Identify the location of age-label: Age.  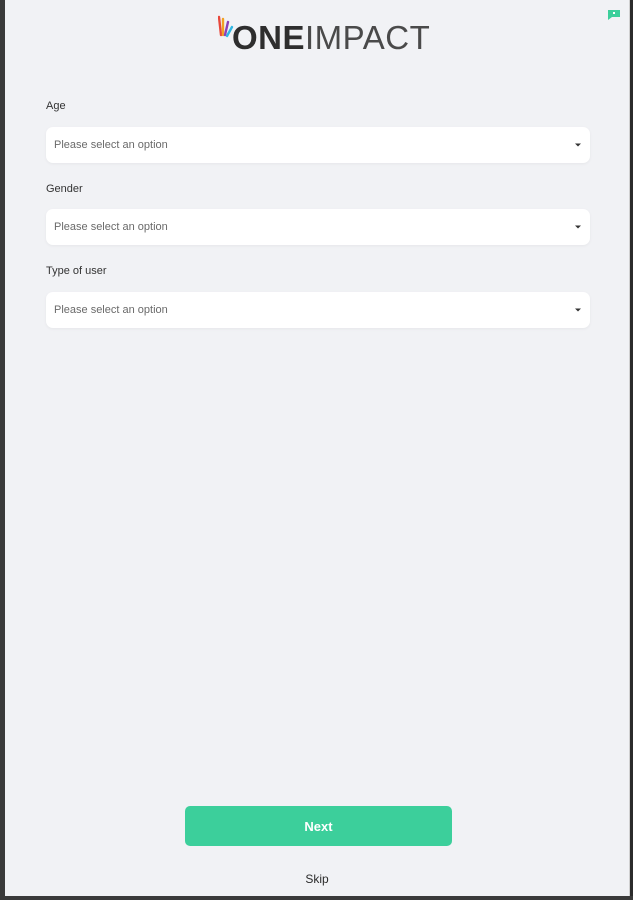
(56, 106).